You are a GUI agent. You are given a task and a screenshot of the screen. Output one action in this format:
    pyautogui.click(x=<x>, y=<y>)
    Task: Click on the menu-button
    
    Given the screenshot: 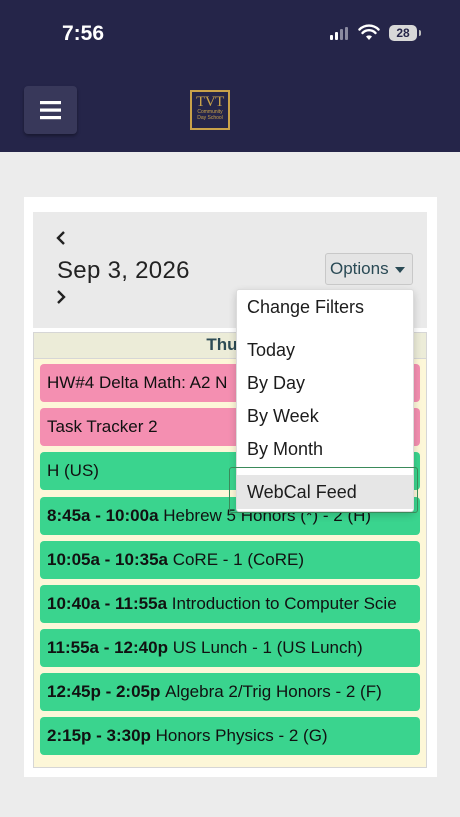 What is the action you would take?
    pyautogui.click(x=50, y=110)
    